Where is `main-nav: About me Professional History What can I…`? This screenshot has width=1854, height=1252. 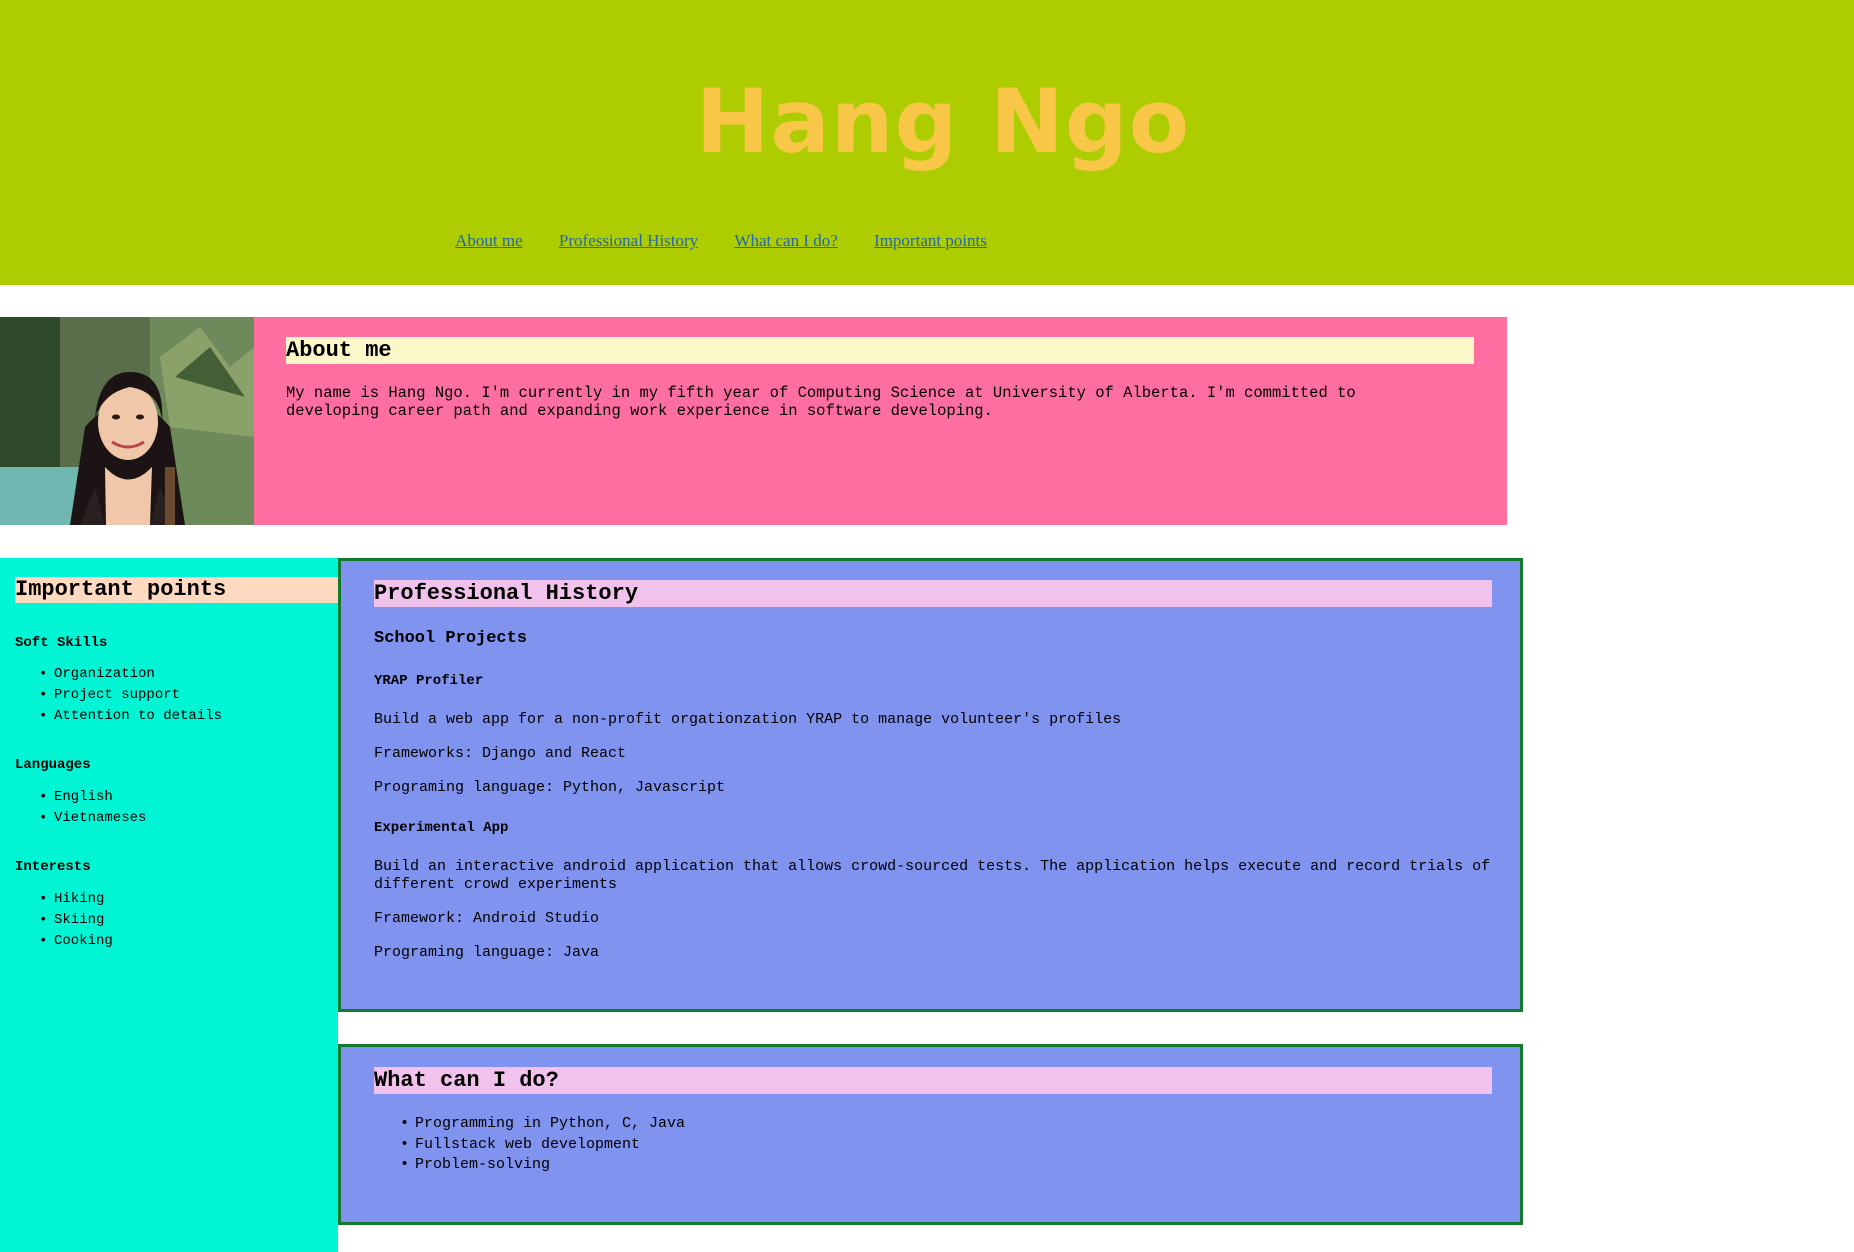 main-nav: About me Professional History What can I… is located at coordinates (721, 241).